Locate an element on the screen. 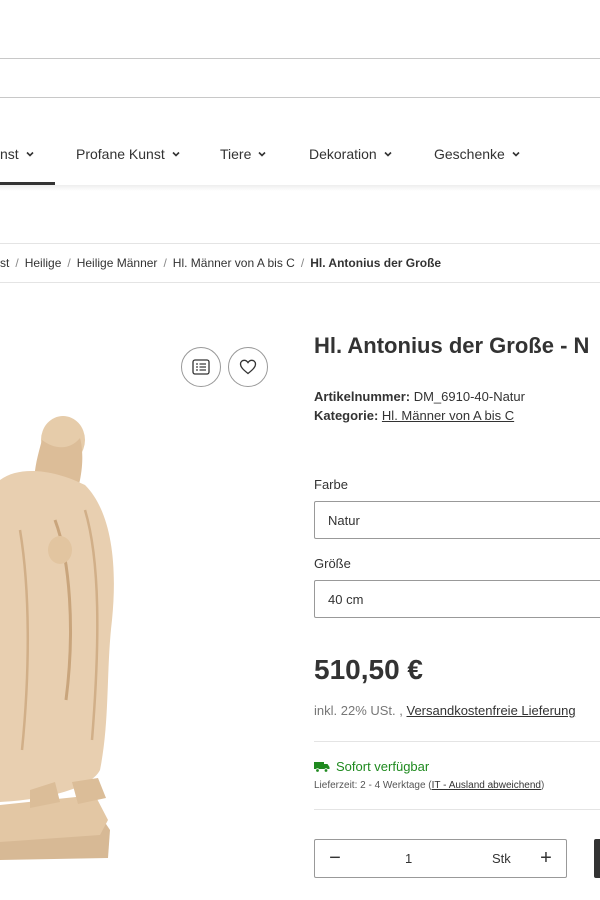  nav-item-label: Profane Kunst is located at coordinates (120, 154).